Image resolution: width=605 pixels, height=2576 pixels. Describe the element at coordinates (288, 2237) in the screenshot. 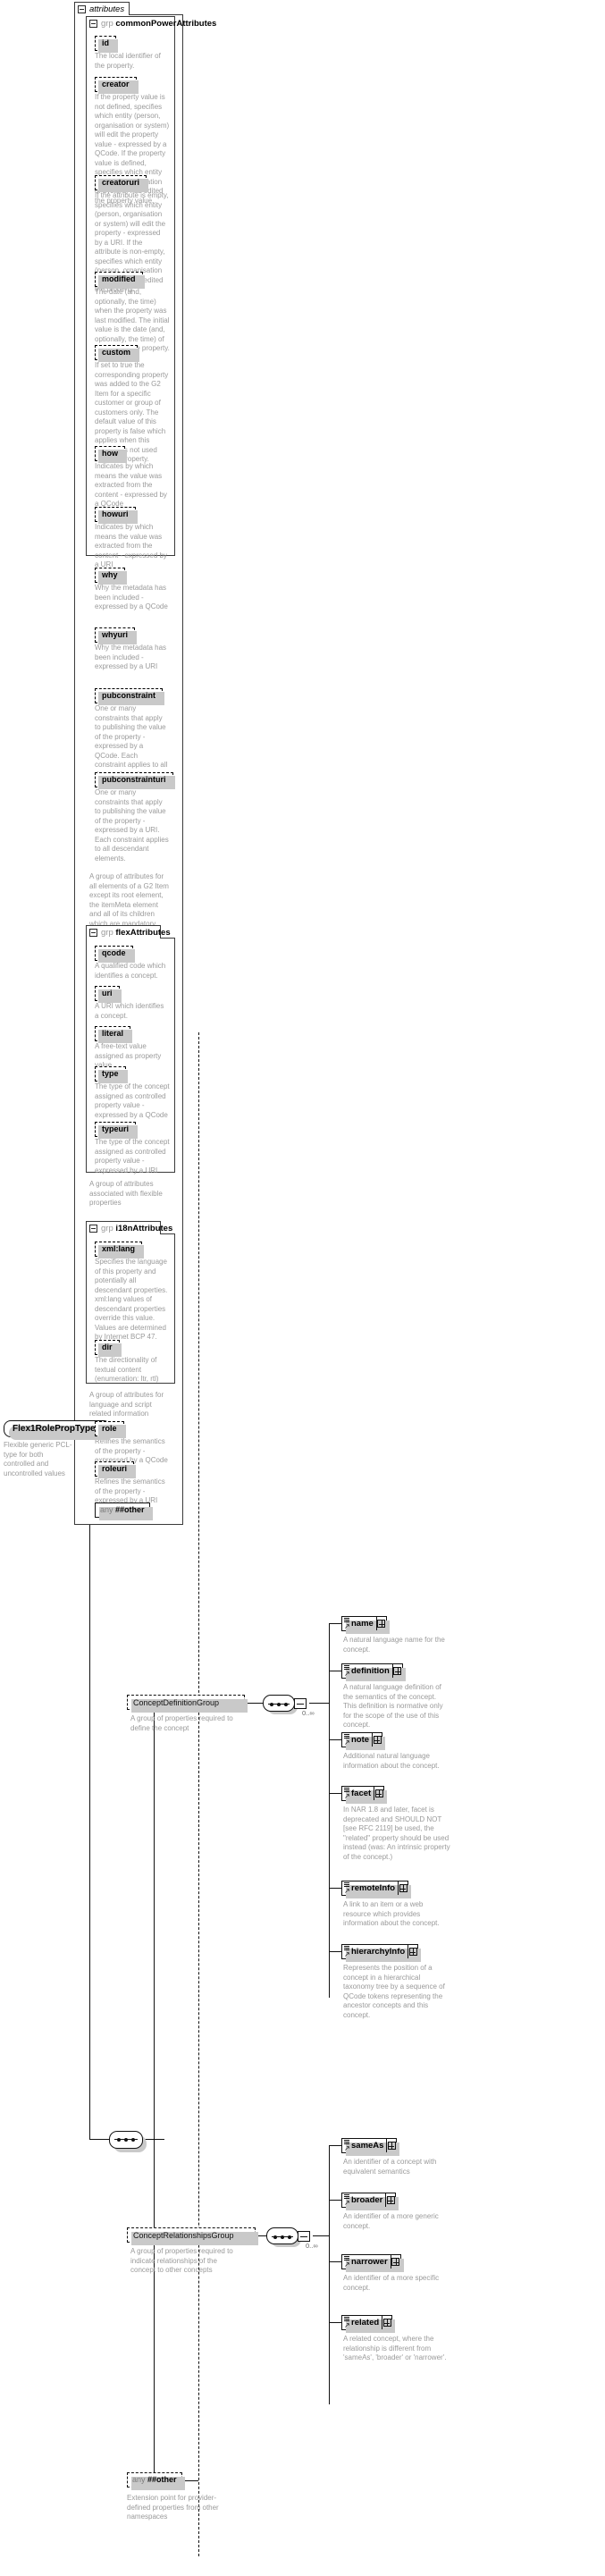

I see `sequence-ConceptRelationshipsGroup` at that location.